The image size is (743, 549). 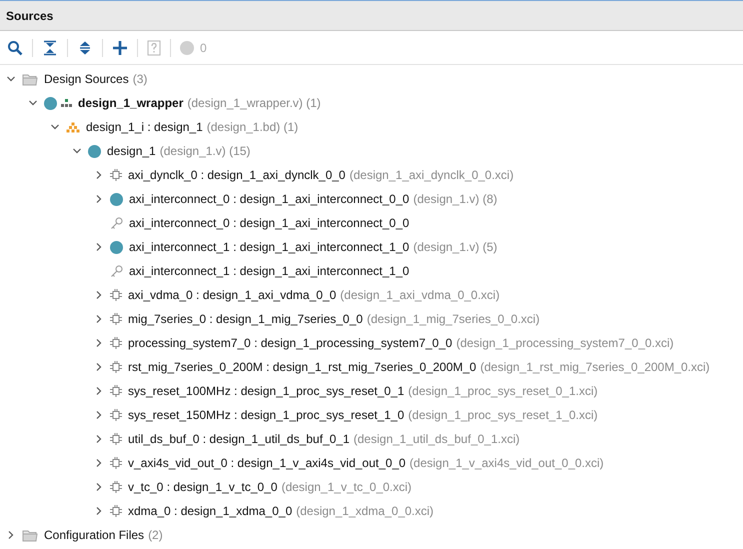 What do you see at coordinates (503, 391) in the screenshot?
I see `tree-item-detail: (design_1_proc_sys_reset_0_1.xci)` at bounding box center [503, 391].